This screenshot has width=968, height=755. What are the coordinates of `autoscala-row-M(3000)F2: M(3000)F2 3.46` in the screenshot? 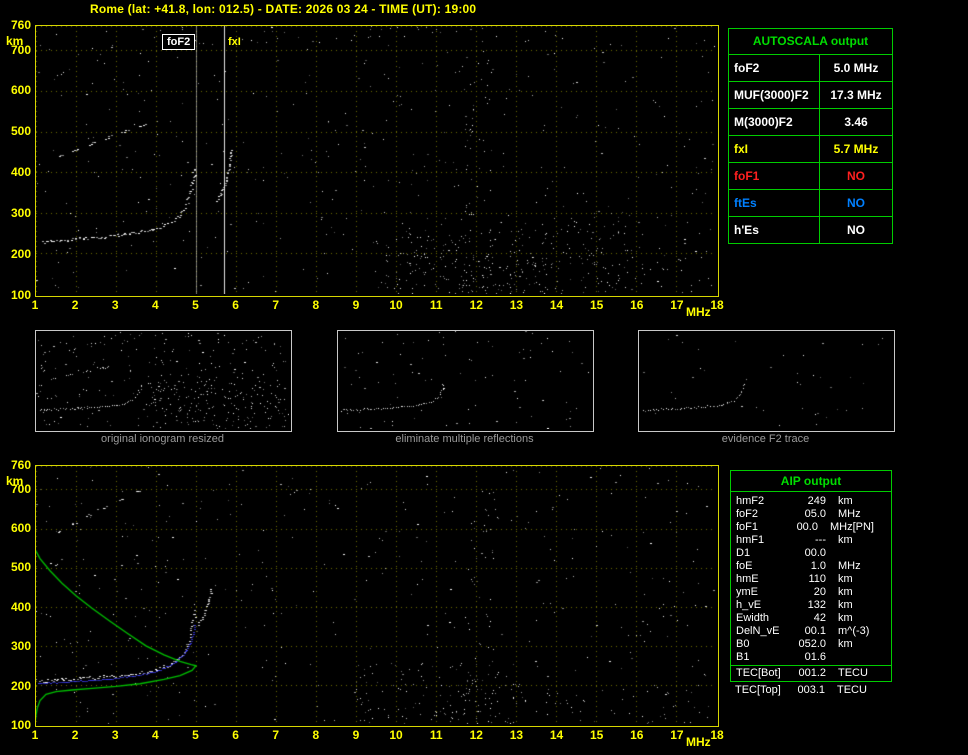 It's located at (810, 122).